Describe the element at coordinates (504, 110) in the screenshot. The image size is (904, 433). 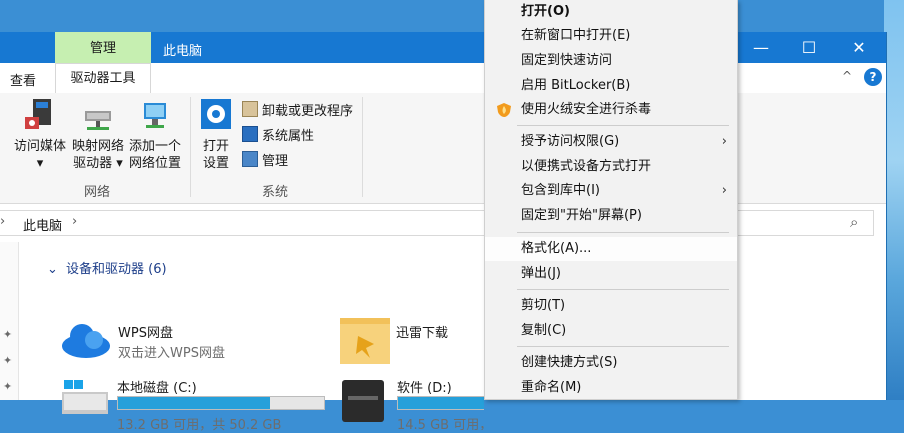
I see `huorong-shield-icon` at that location.